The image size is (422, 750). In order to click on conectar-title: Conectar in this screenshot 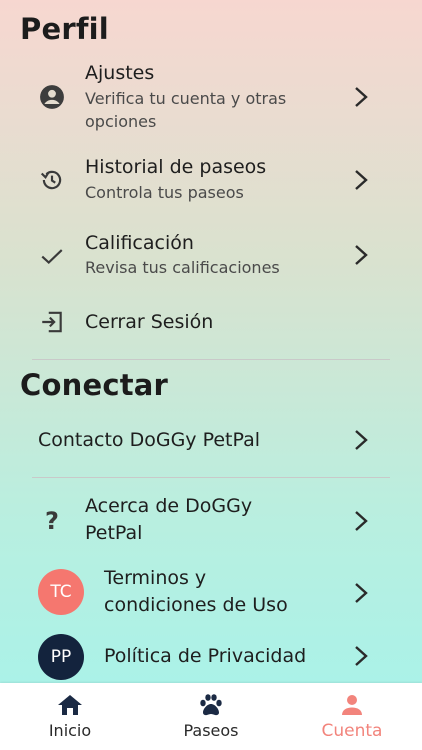, I will do `click(94, 385)`.